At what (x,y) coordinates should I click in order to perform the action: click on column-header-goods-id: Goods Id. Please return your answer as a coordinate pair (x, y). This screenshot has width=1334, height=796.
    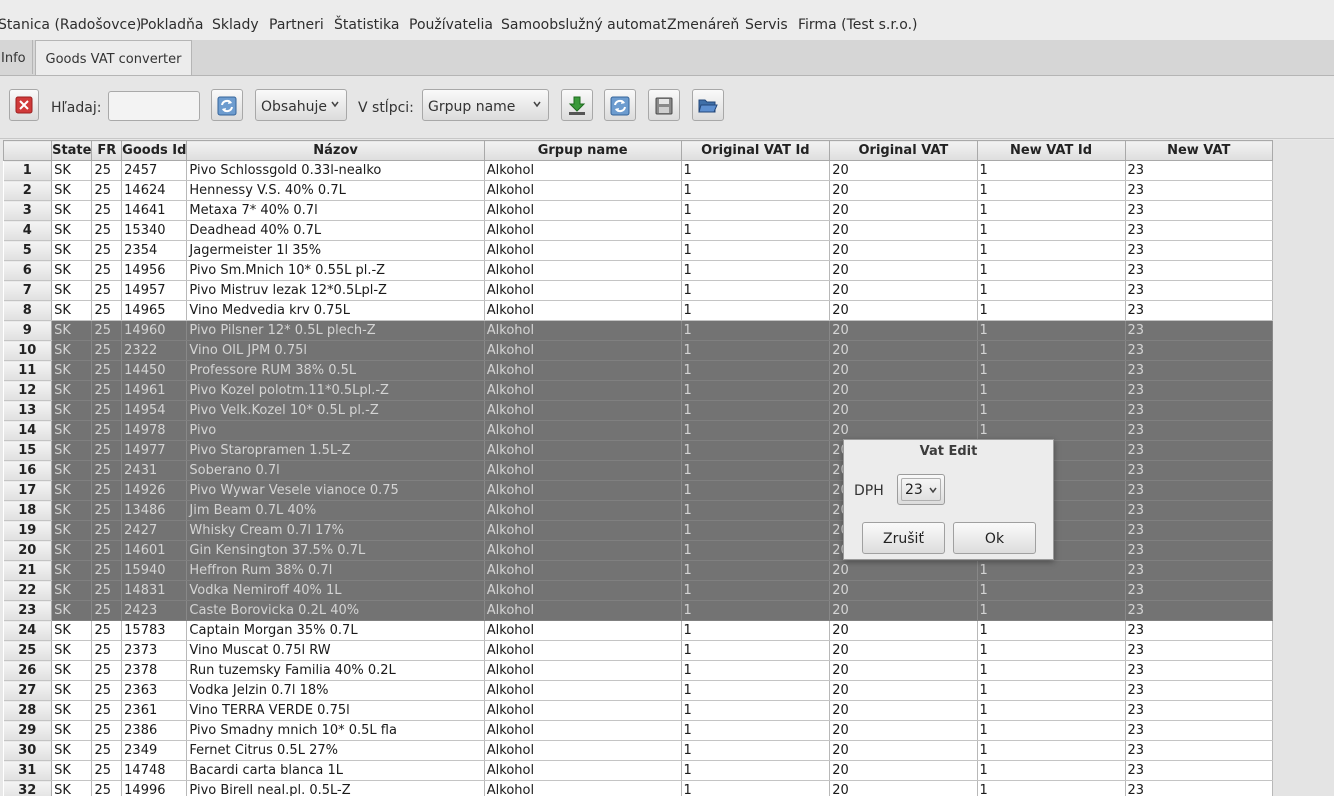
    Looking at the image, I should click on (154, 150).